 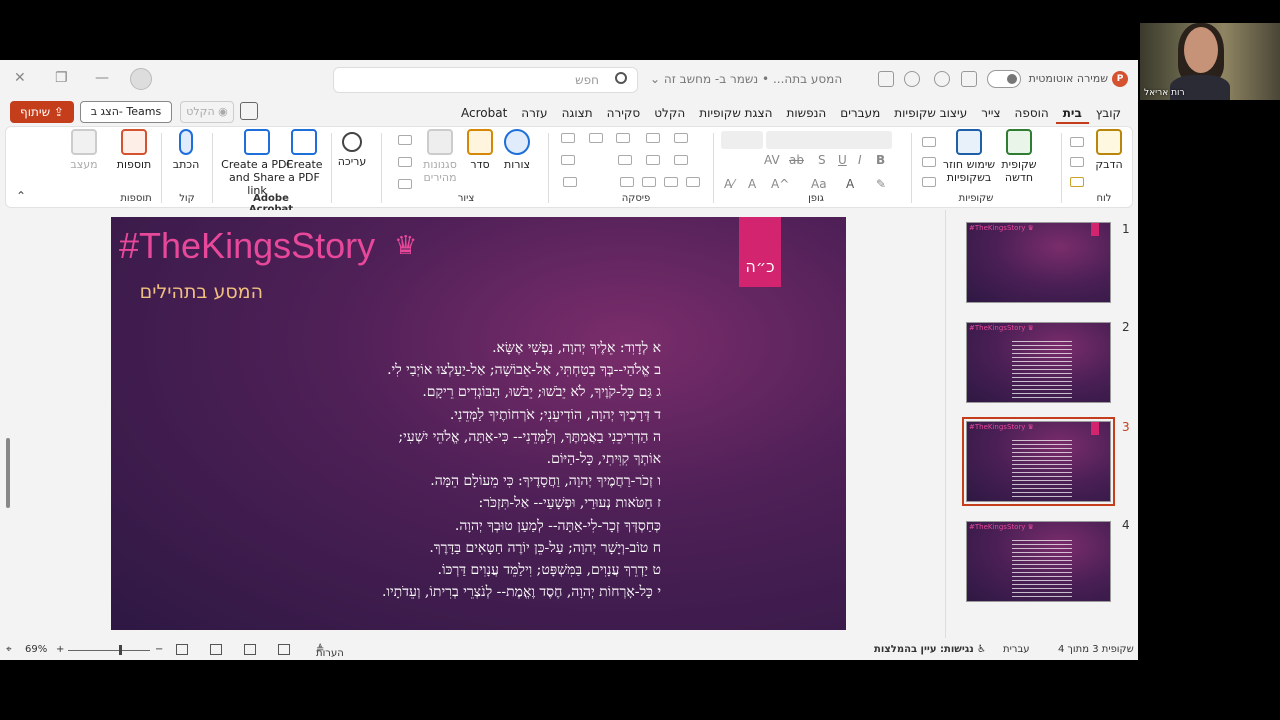 I want to click on present-in-teams-button: הצג ב- Teams, so click(x=126, y=112).